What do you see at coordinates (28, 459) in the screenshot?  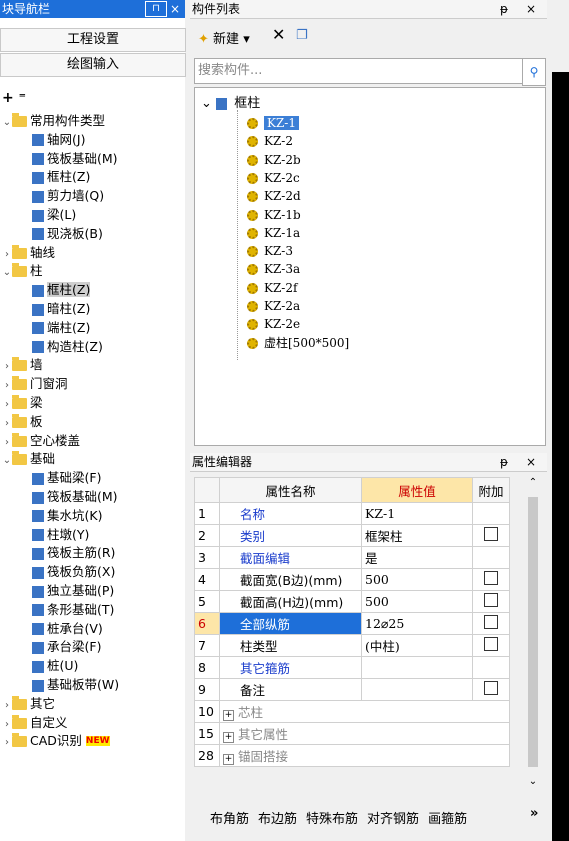 I see `nav-tree-item: ⌄ 基础` at bounding box center [28, 459].